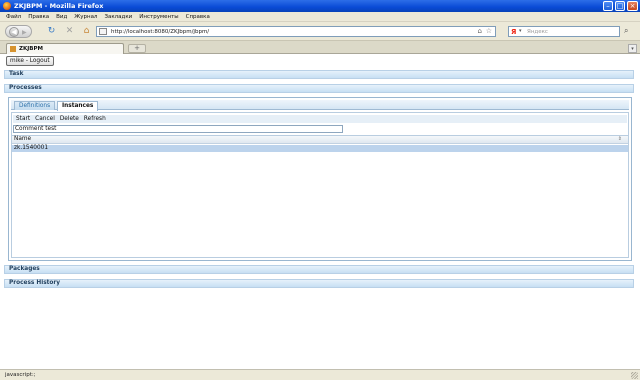  Describe the element at coordinates (626, 31) in the screenshot. I see `search-icon: ⌕` at that location.